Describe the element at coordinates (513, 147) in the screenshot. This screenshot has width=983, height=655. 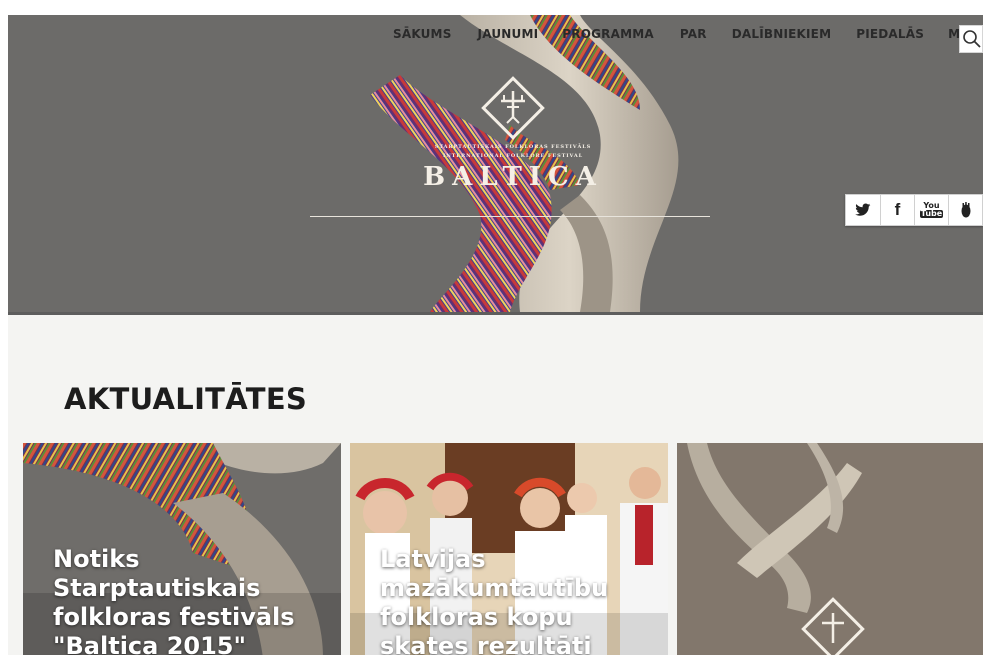
I see `logo-subtitle-lv: STARPTAUTISKAIS FOLKLORAS FESTIVĀLS` at that location.